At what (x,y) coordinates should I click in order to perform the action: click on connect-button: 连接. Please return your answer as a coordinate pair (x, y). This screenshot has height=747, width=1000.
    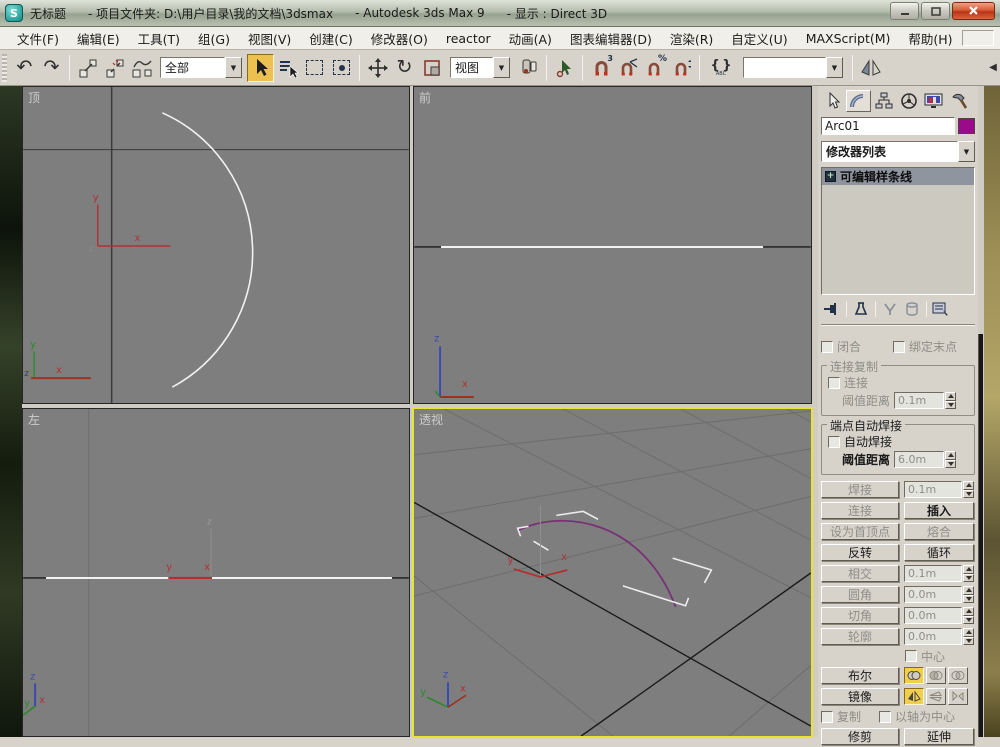
    Looking at the image, I should click on (860, 510).